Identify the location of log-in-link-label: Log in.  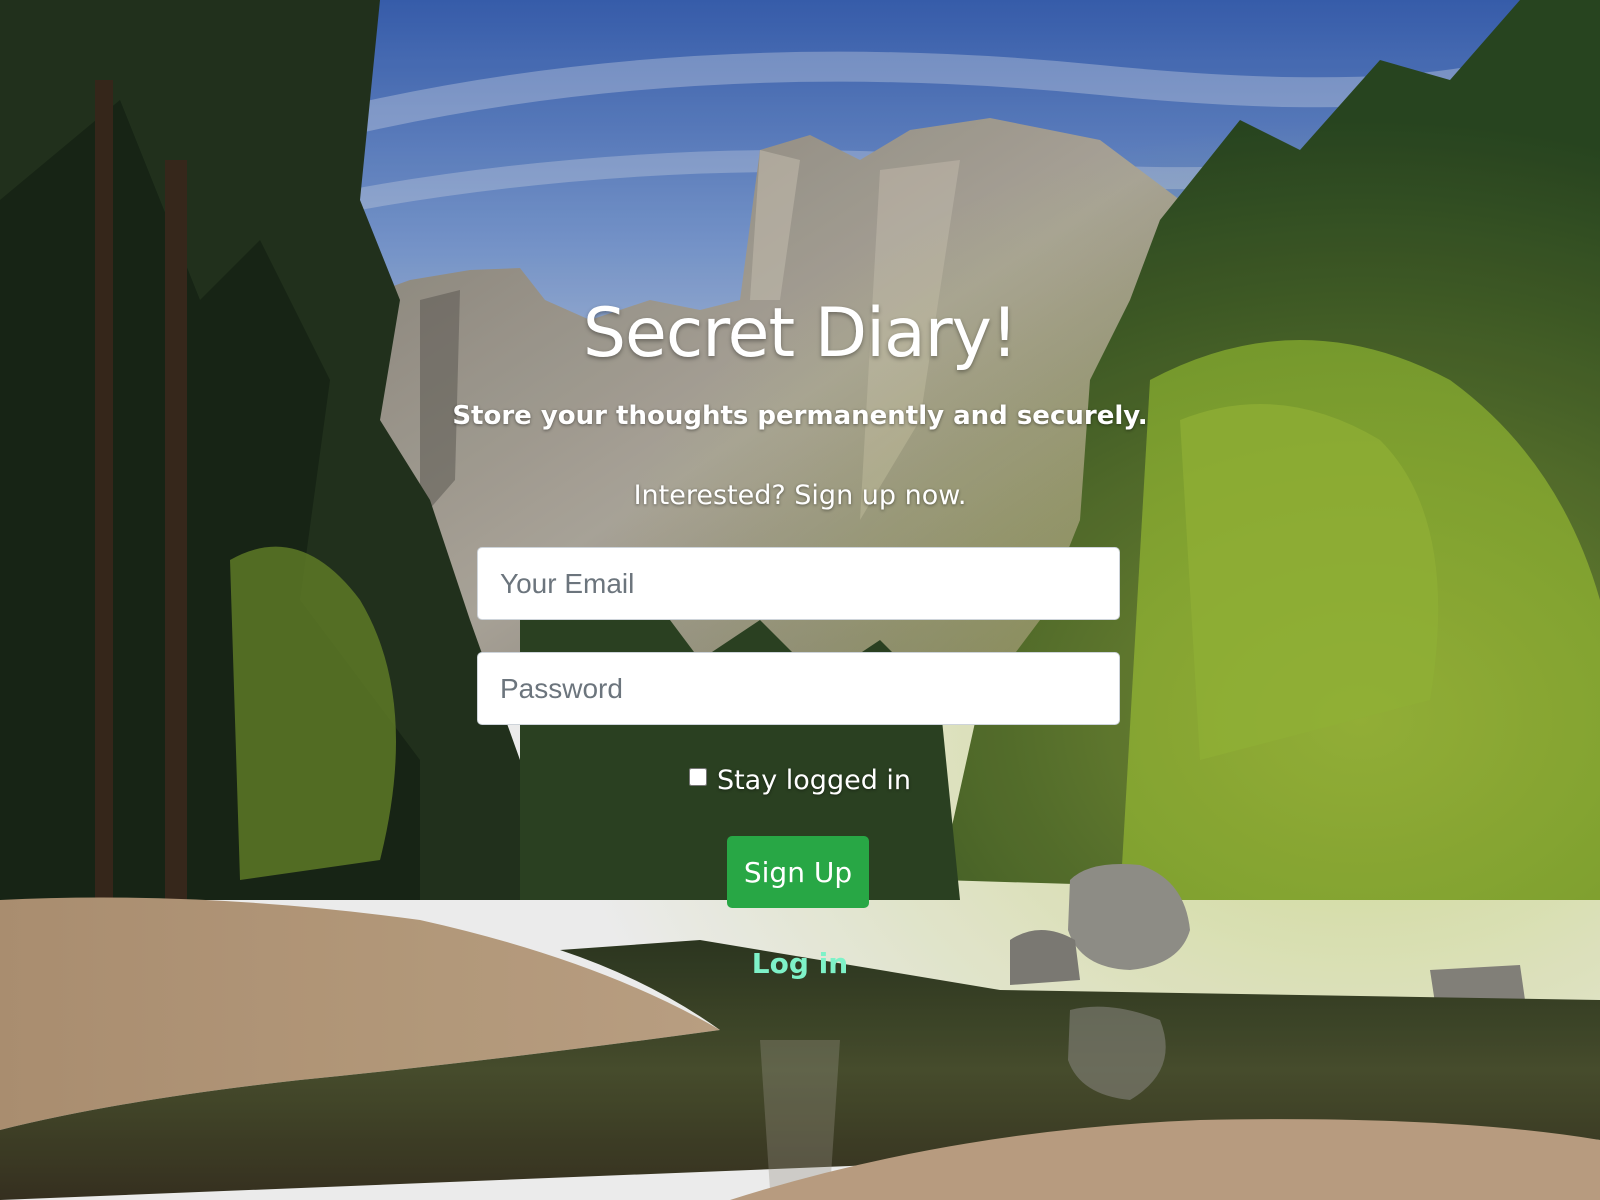
(800, 963).